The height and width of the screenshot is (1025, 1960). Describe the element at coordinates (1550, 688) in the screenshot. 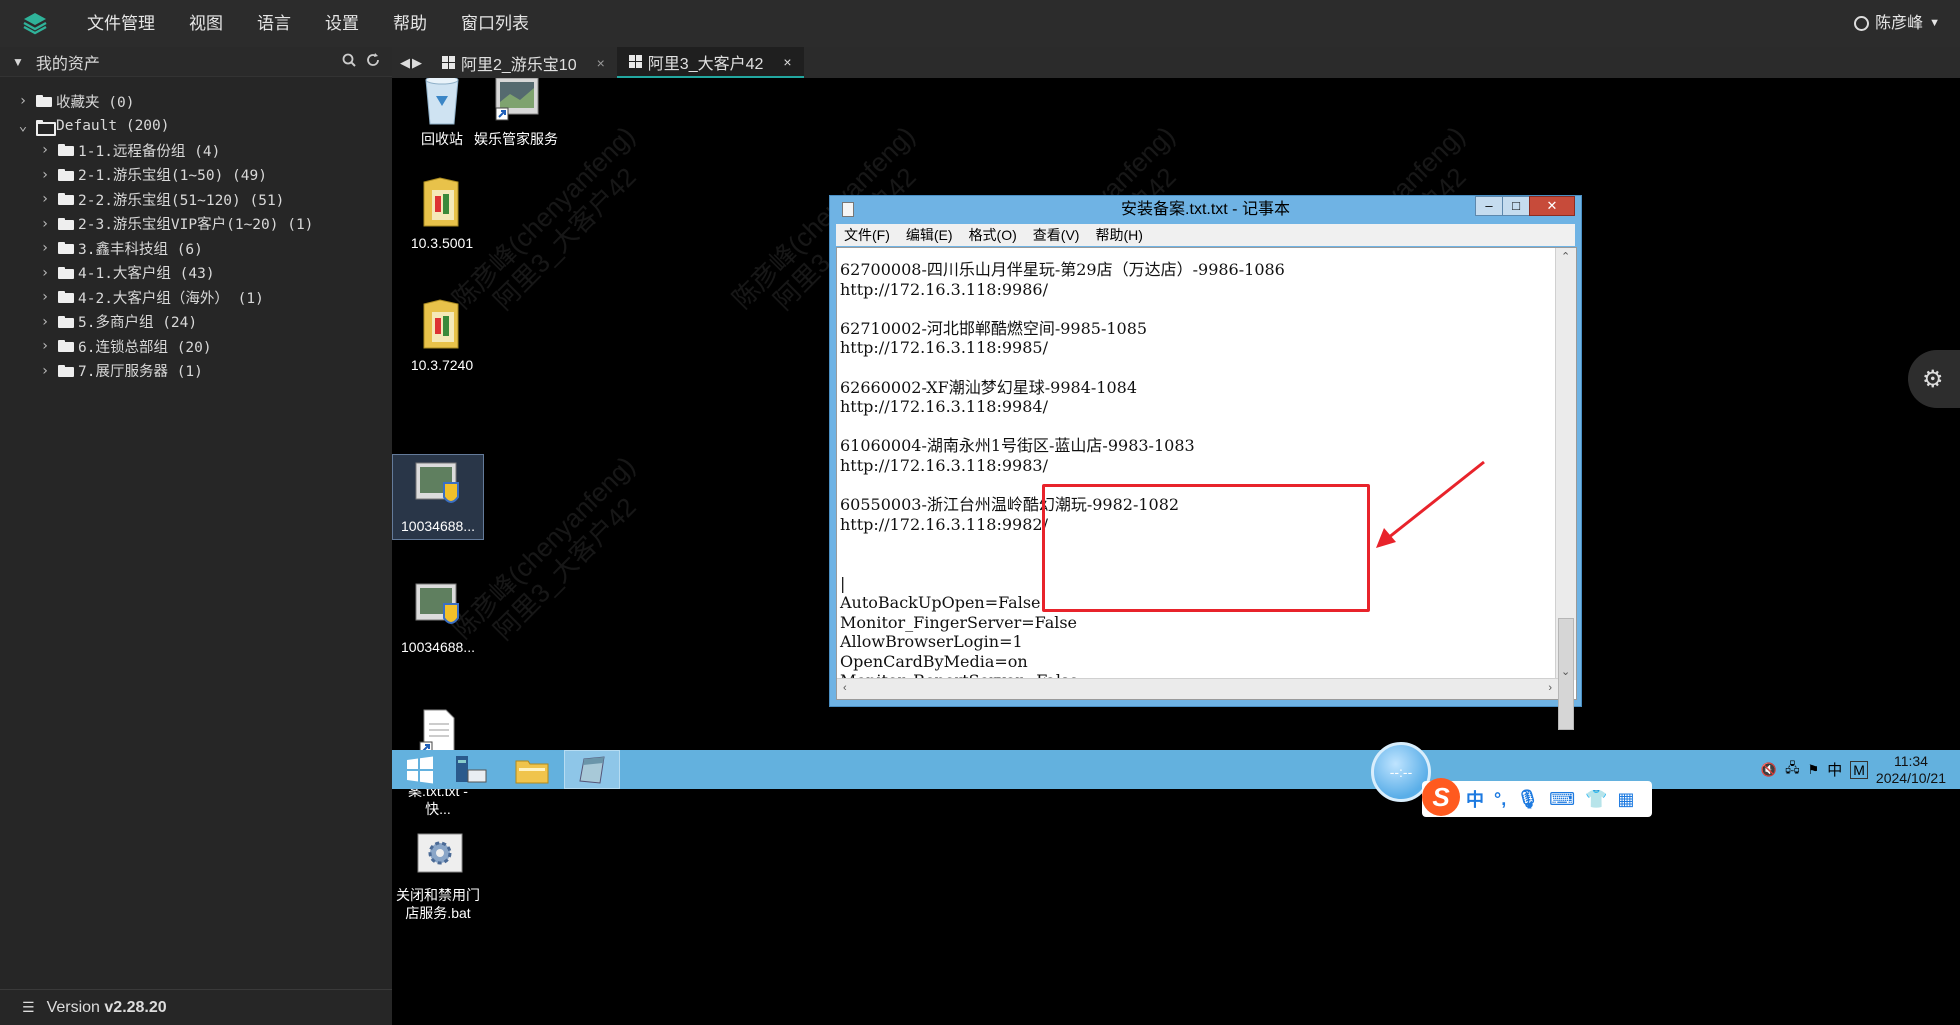

I see `scroll-right-icon: ›` at that location.